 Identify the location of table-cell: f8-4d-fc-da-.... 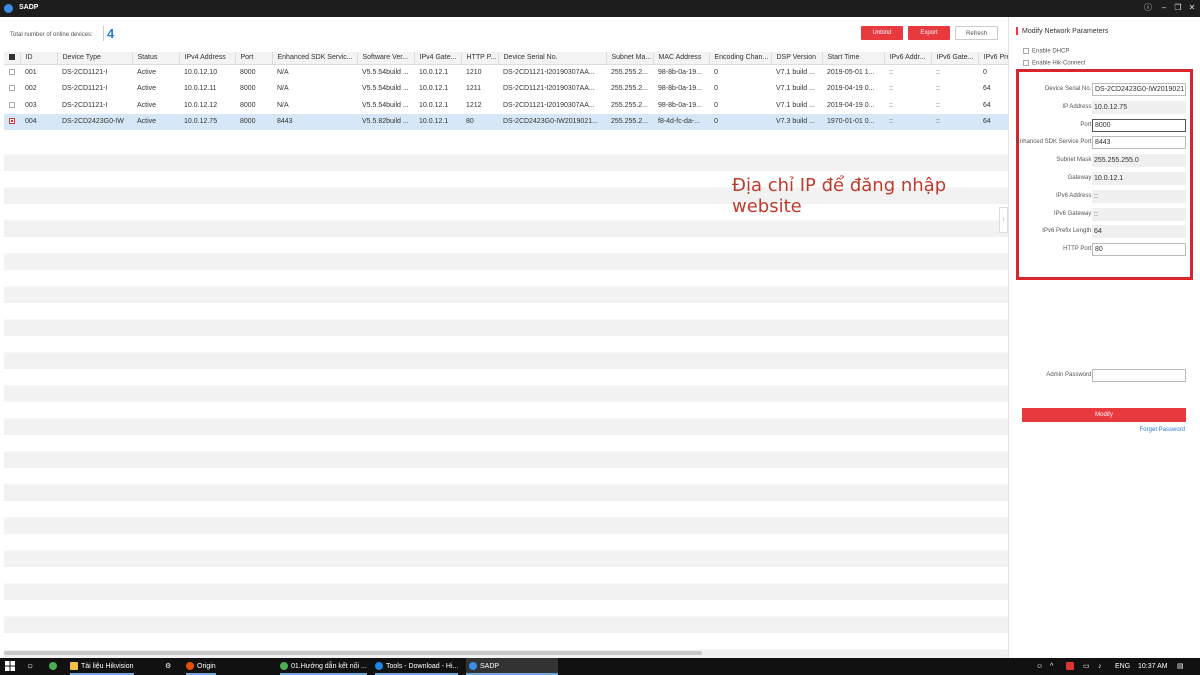
(681, 121).